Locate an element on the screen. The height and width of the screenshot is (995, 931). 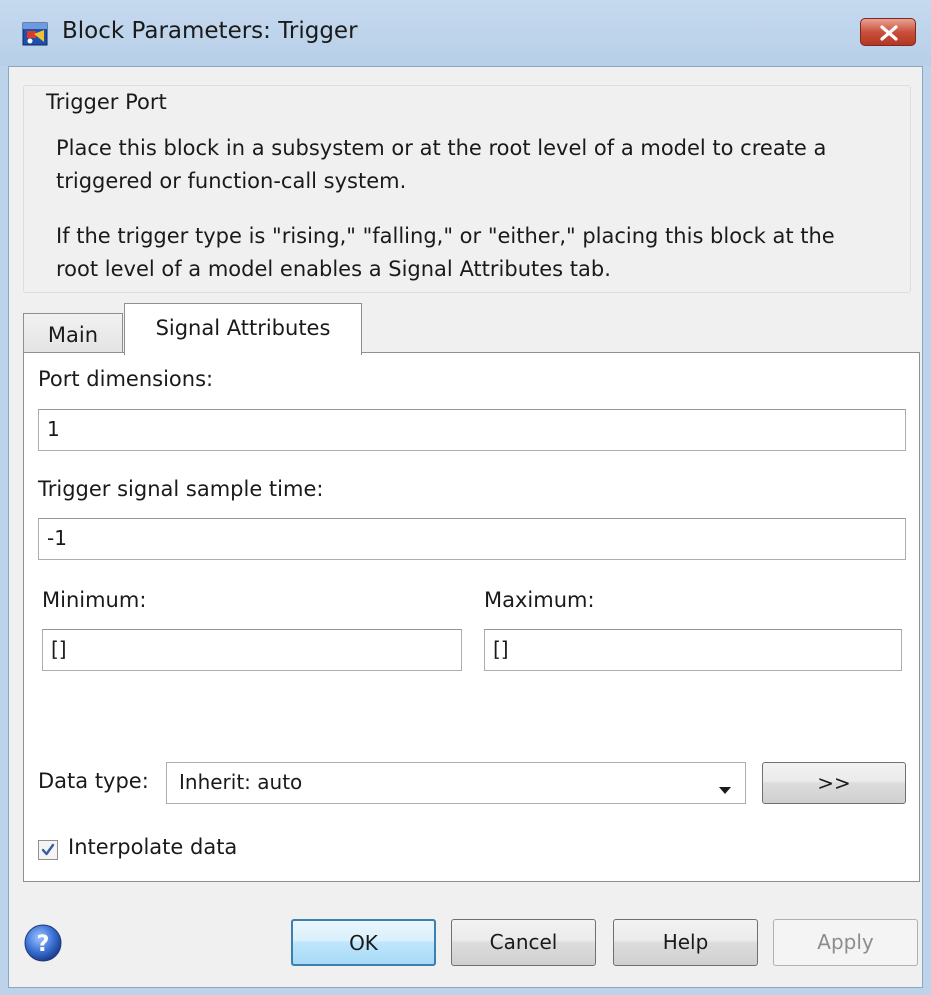
window-title: Block Parameters: Trigger is located at coordinates (210, 31).